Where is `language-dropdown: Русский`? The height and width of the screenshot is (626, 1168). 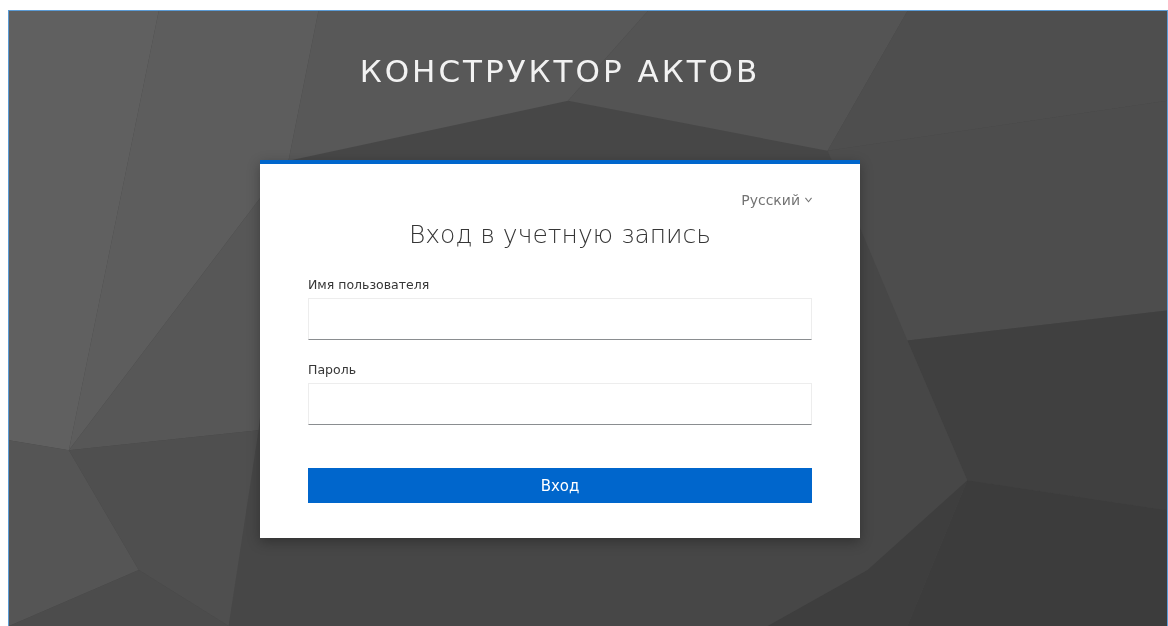 language-dropdown: Русский is located at coordinates (776, 200).